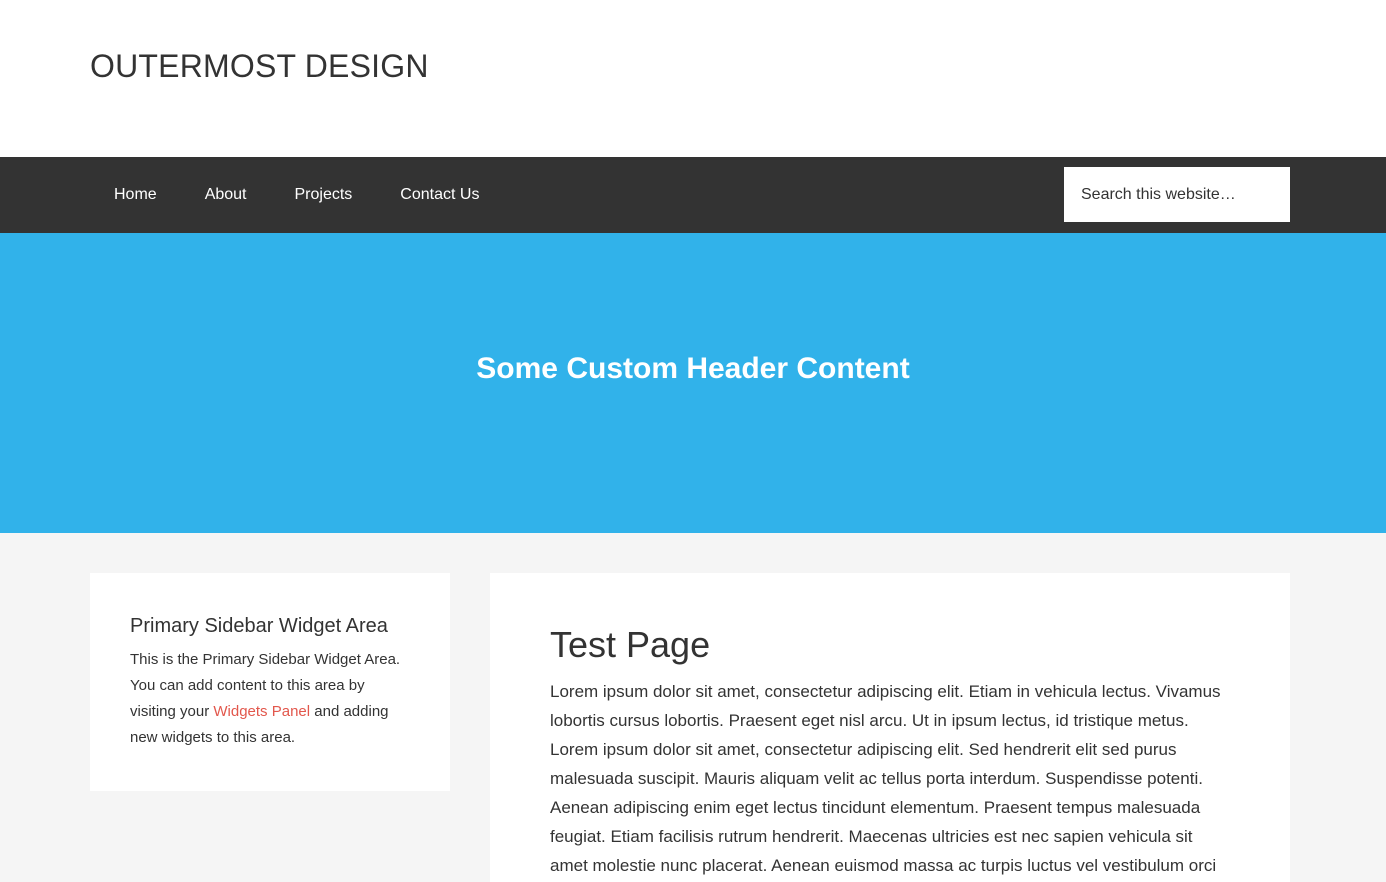  I want to click on nav-item-contact-us: Contact Us, so click(439, 195).